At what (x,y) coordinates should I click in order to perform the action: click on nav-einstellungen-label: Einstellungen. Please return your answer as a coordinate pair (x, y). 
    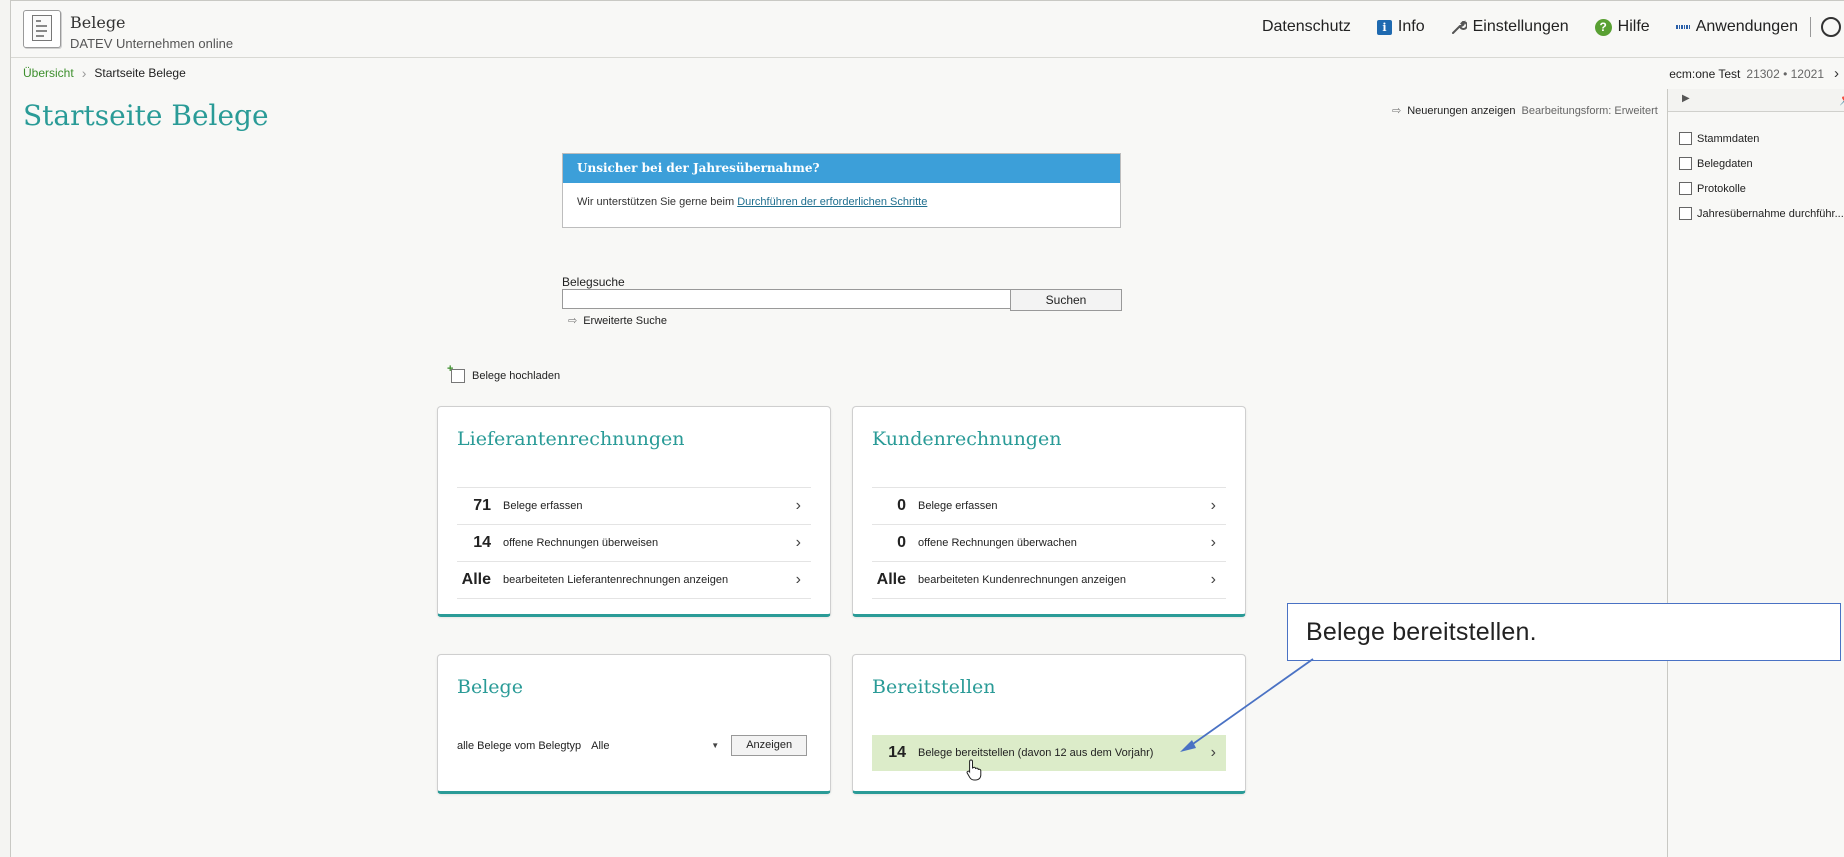
    Looking at the image, I should click on (1520, 26).